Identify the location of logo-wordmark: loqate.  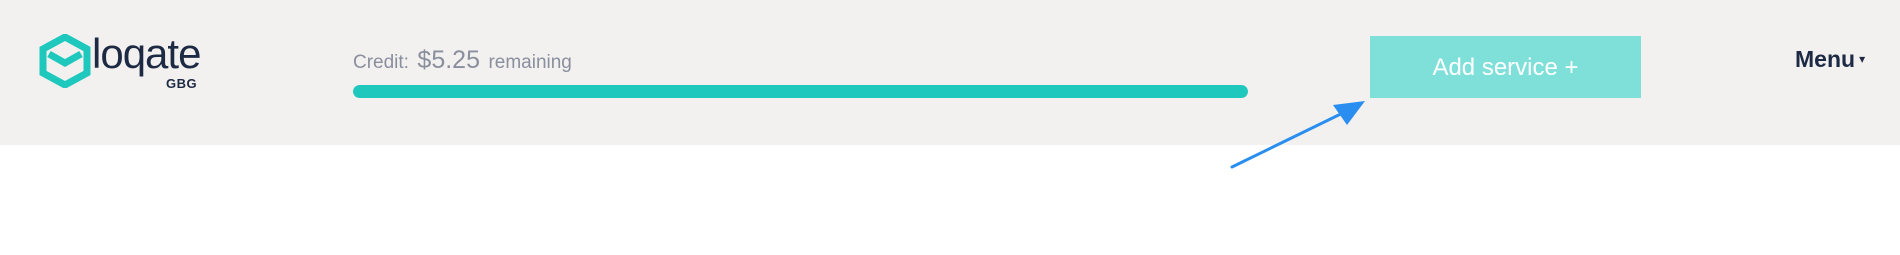
(146, 53).